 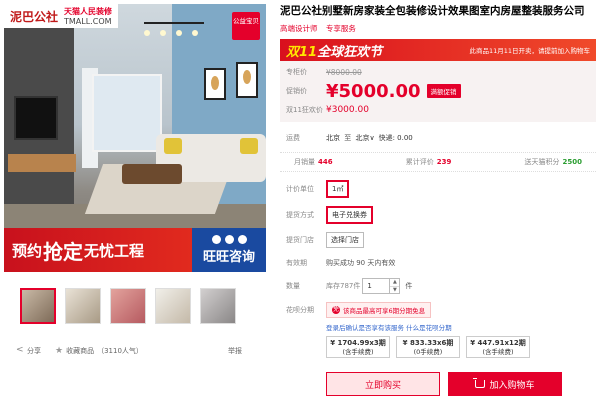 What do you see at coordinates (432, 11) in the screenshot?
I see `product-title: 泥巴公社别墅新房家装全包装修设计效果图室内房屋整装服务公司` at bounding box center [432, 11].